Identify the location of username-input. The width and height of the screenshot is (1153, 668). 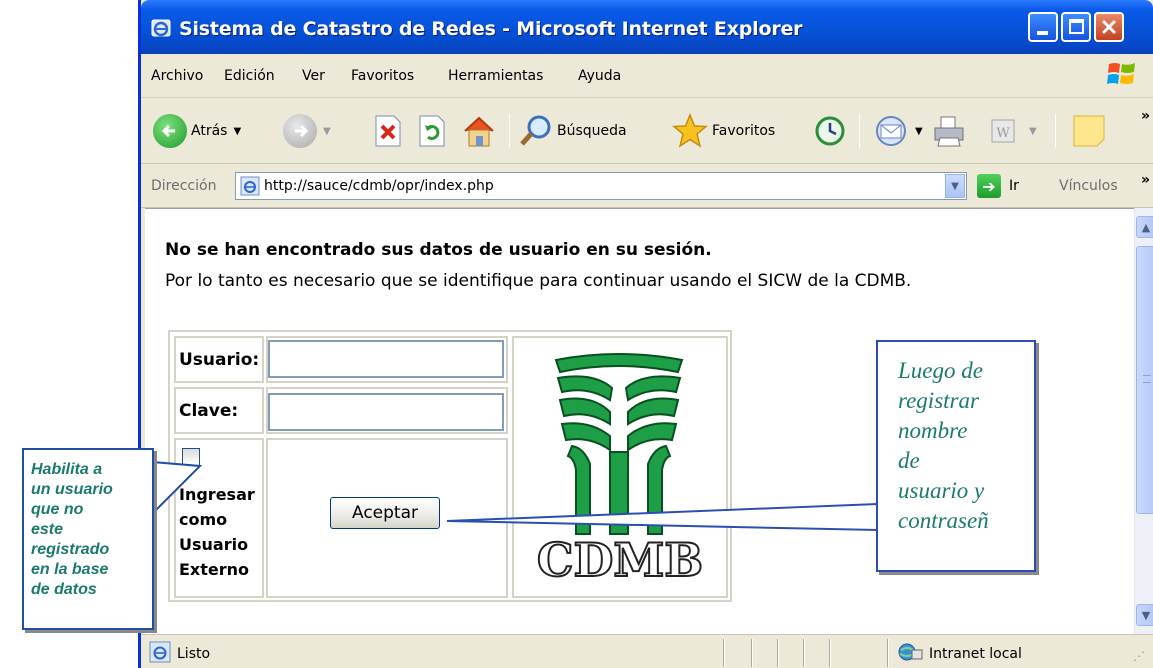
(386, 359).